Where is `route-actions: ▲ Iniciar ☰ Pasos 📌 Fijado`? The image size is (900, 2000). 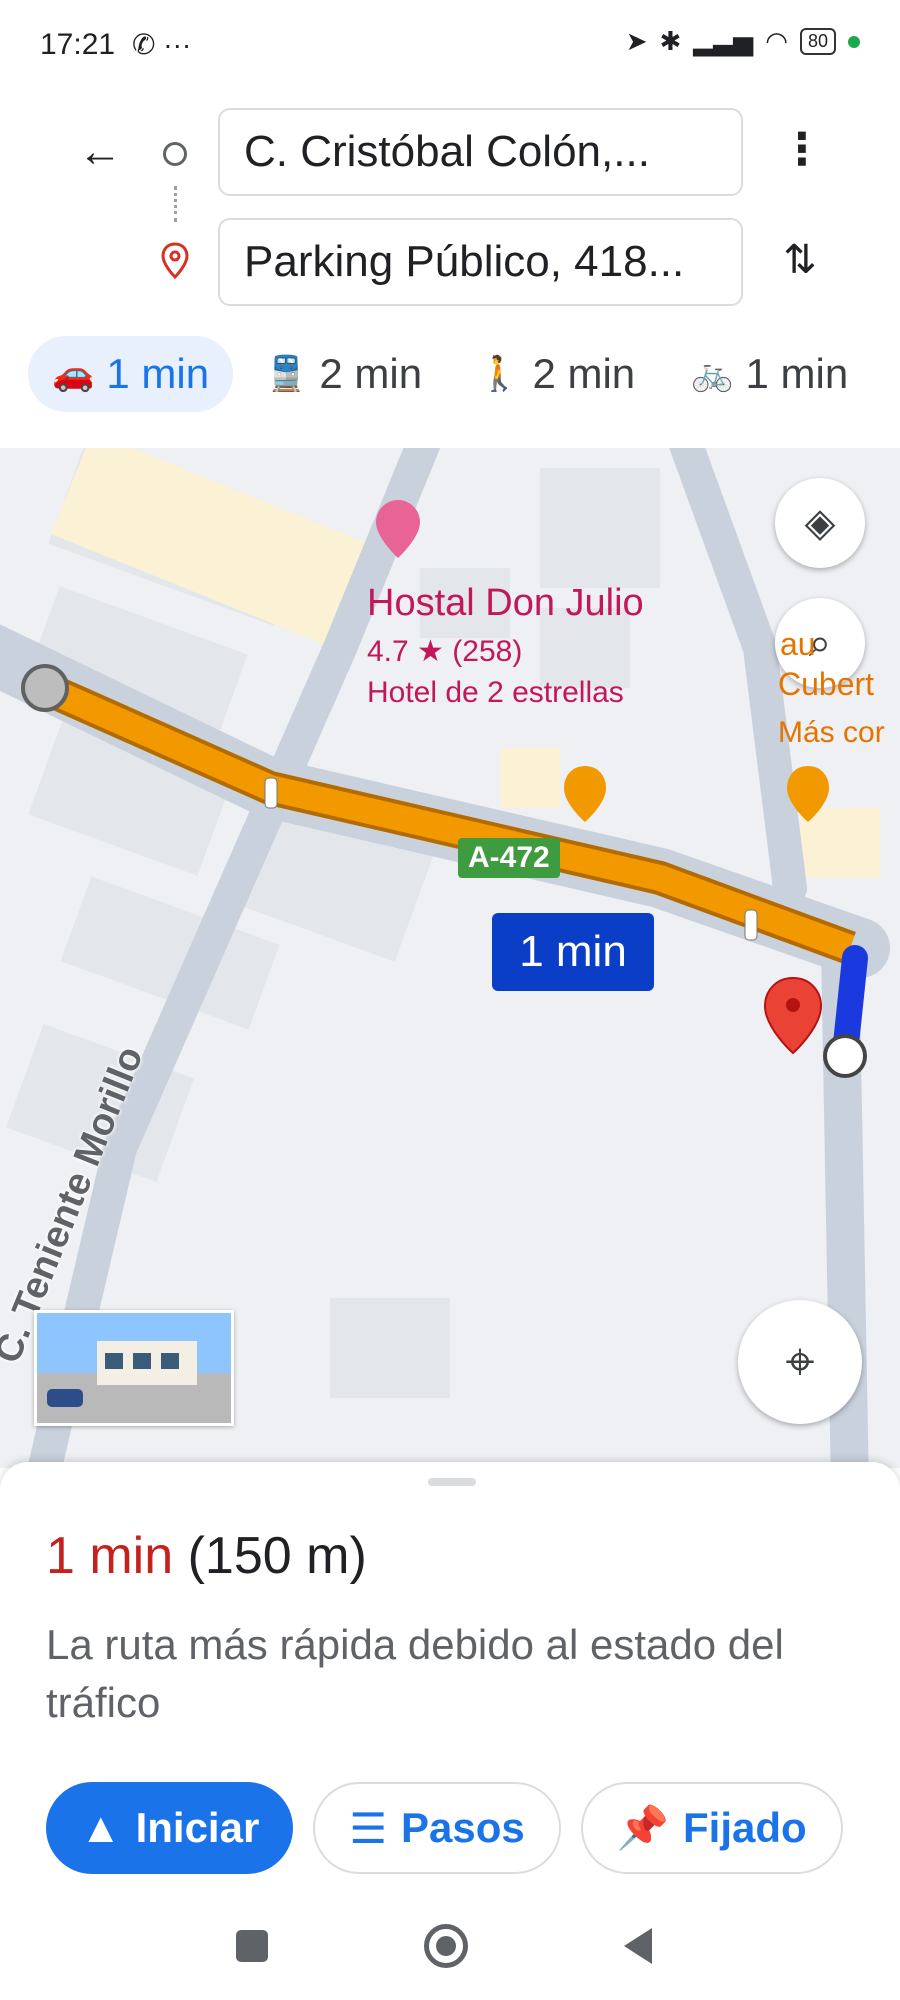
route-actions: ▲ Iniciar ☰ Pasos 📌 Fijado is located at coordinates (444, 1828).